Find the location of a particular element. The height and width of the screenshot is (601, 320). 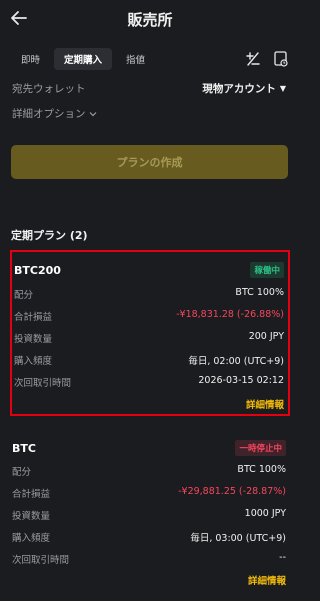

order-type-tabs: 即時 定期購入 指値 is located at coordinates (85, 59).